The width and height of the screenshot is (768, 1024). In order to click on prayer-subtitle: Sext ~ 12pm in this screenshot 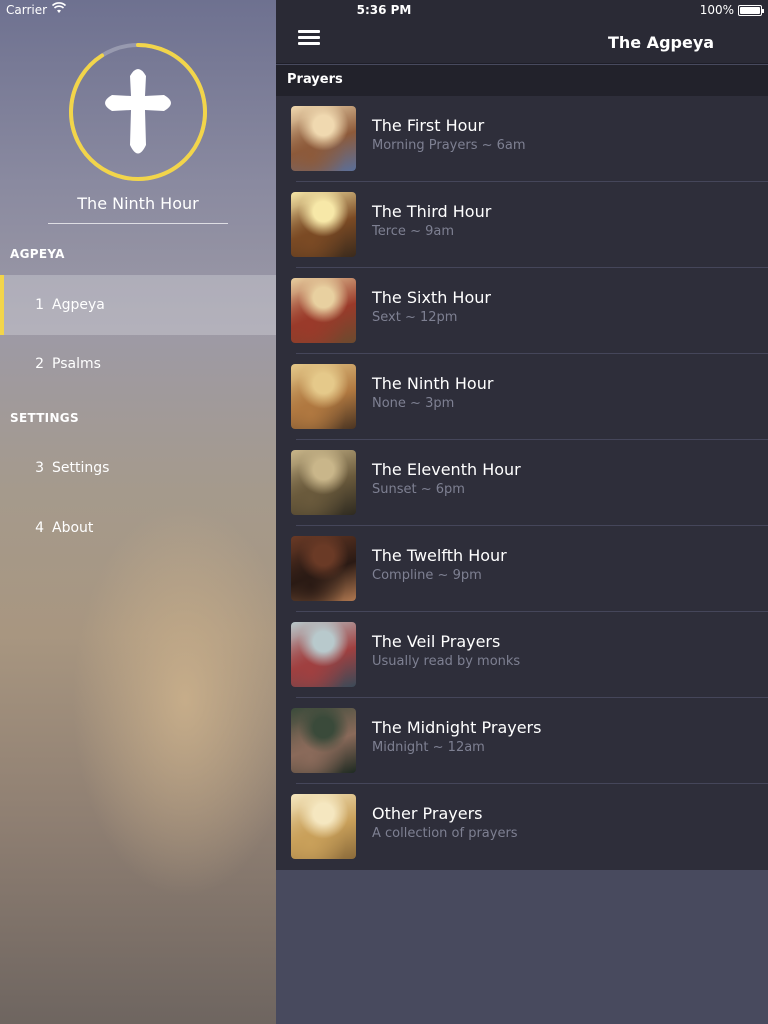, I will do `click(415, 317)`.